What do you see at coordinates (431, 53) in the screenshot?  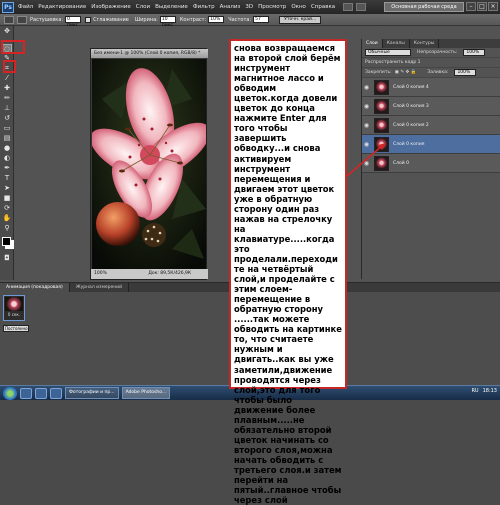 I see `blend-opacity-row: Обычные Непрозрачность: 100%` at bounding box center [431, 53].